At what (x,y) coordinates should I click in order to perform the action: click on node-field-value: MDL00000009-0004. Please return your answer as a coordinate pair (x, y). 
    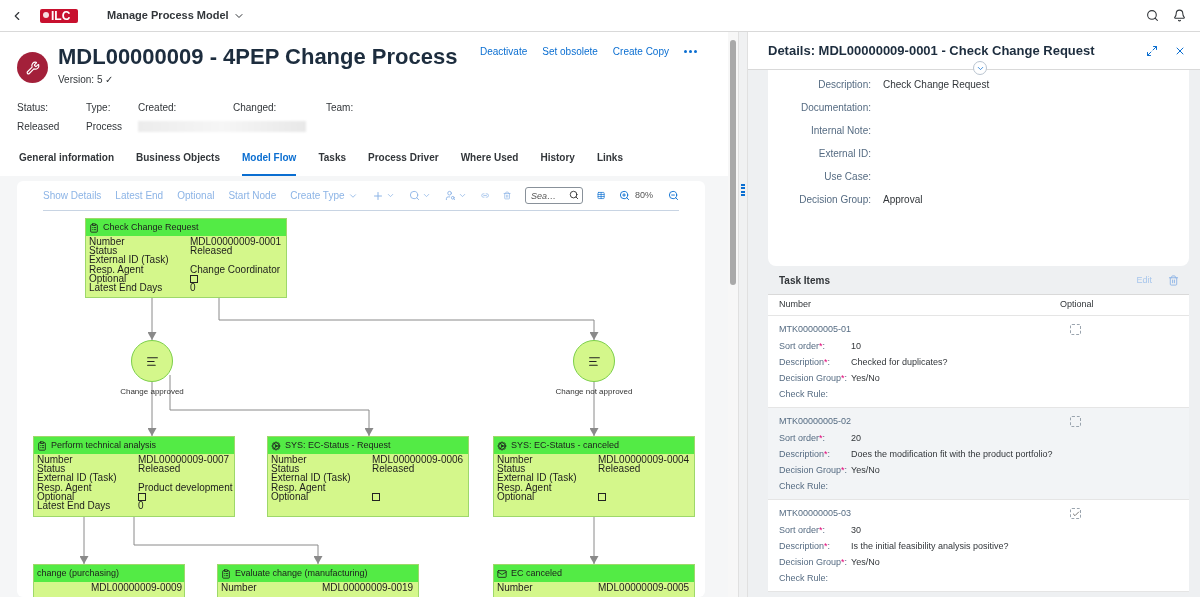
    Looking at the image, I should click on (644, 459).